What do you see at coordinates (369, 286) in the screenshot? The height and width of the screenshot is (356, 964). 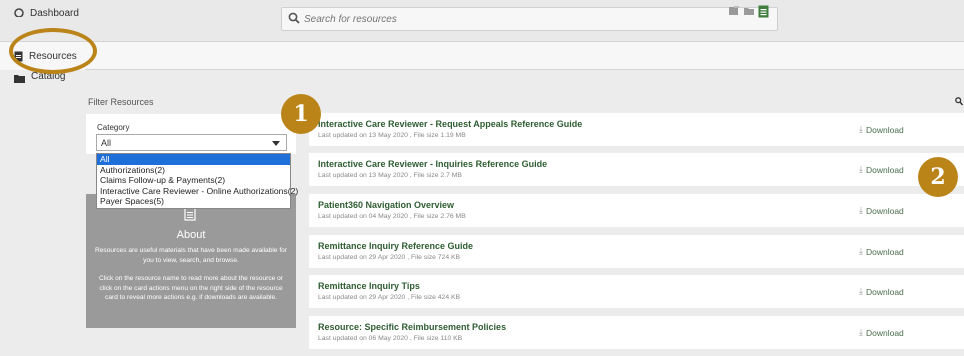 I see `resource-title: Remittance Inquiry Tips` at bounding box center [369, 286].